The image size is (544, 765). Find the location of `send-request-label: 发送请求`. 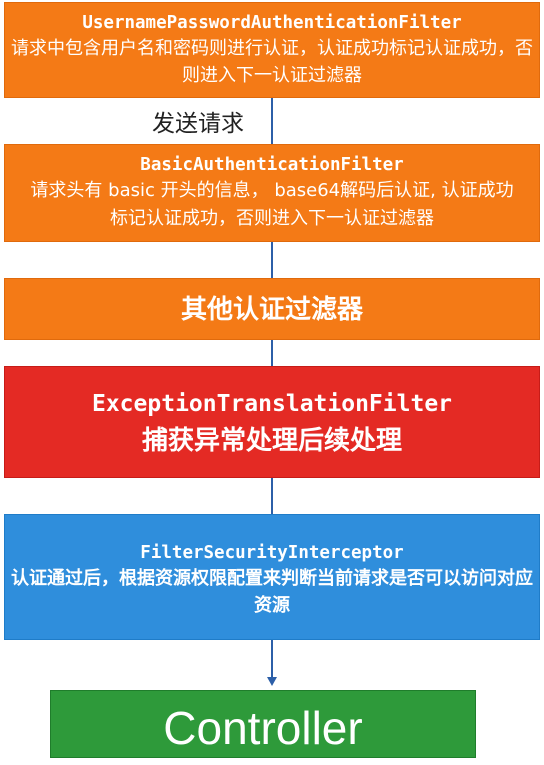

send-request-label: 发送请求 is located at coordinates (198, 124).